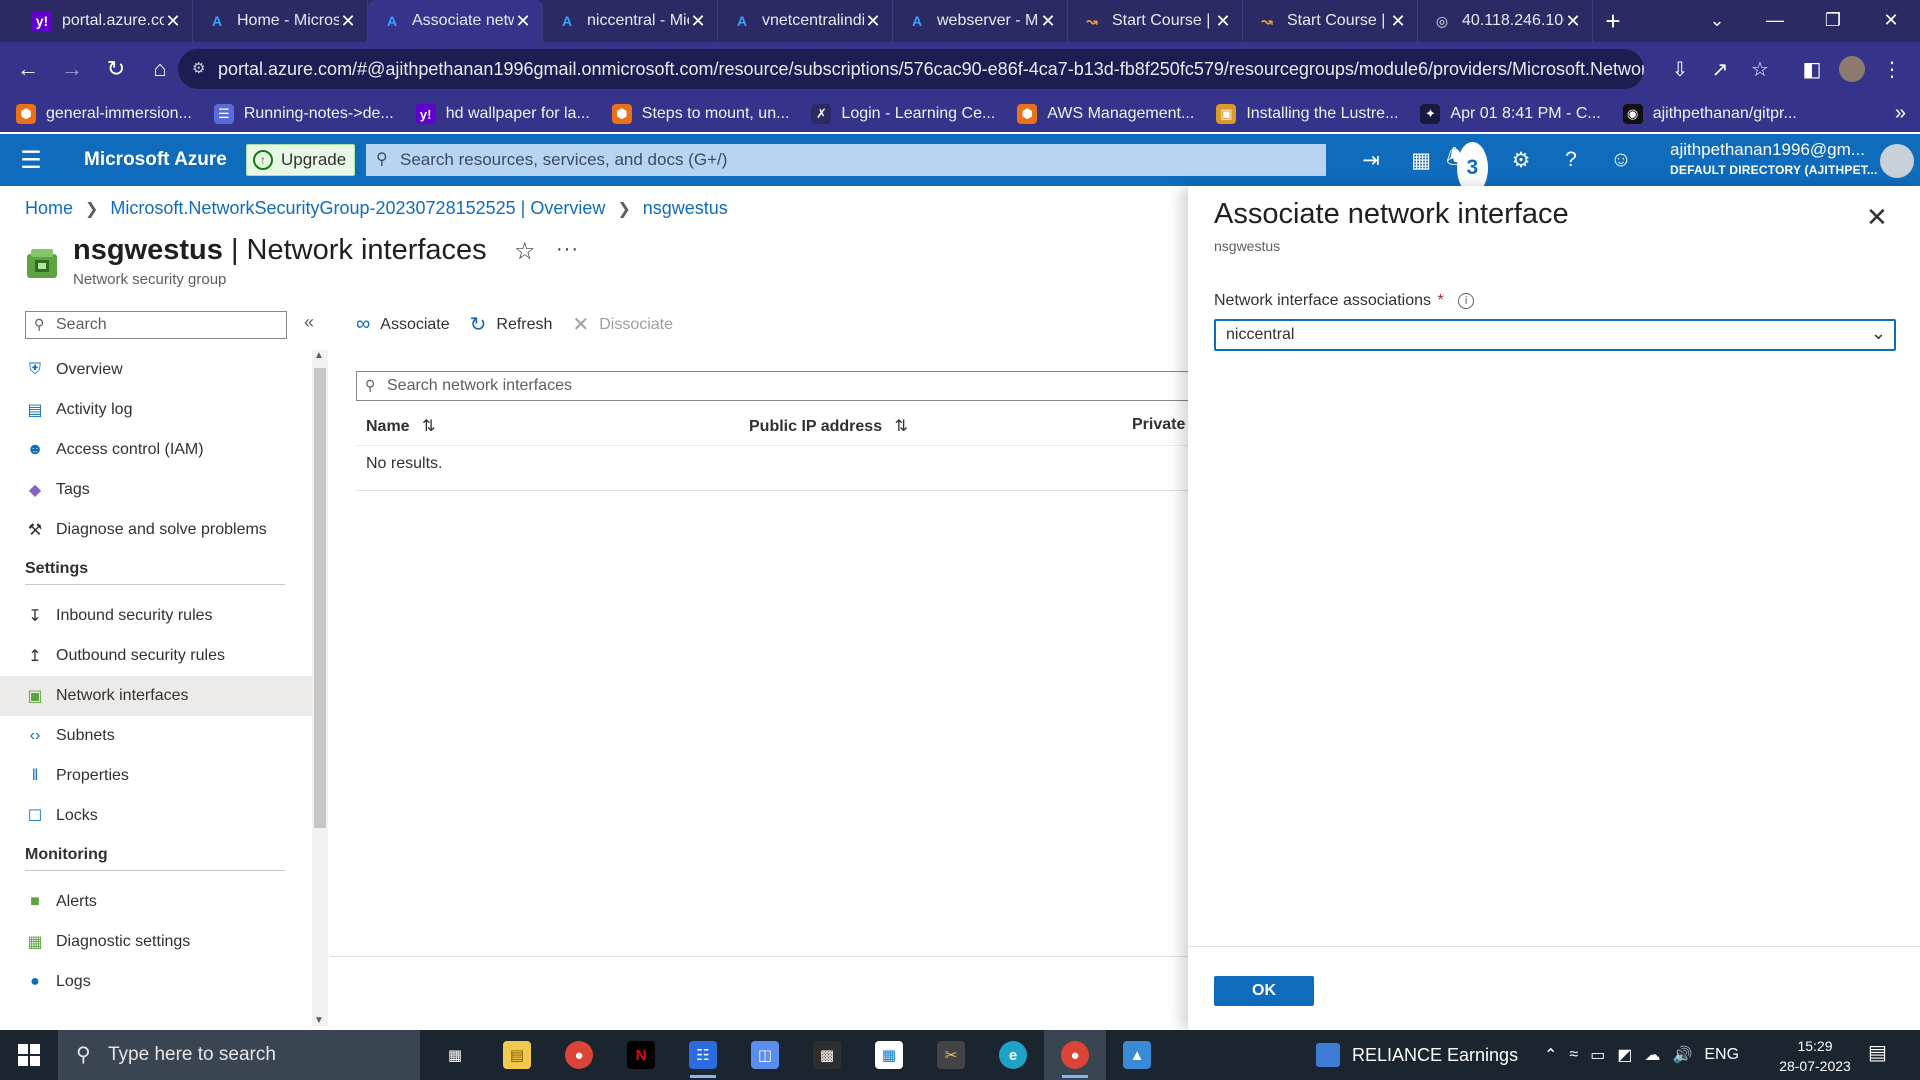  I want to click on tab-search-icon: ⌄, so click(1717, 20).